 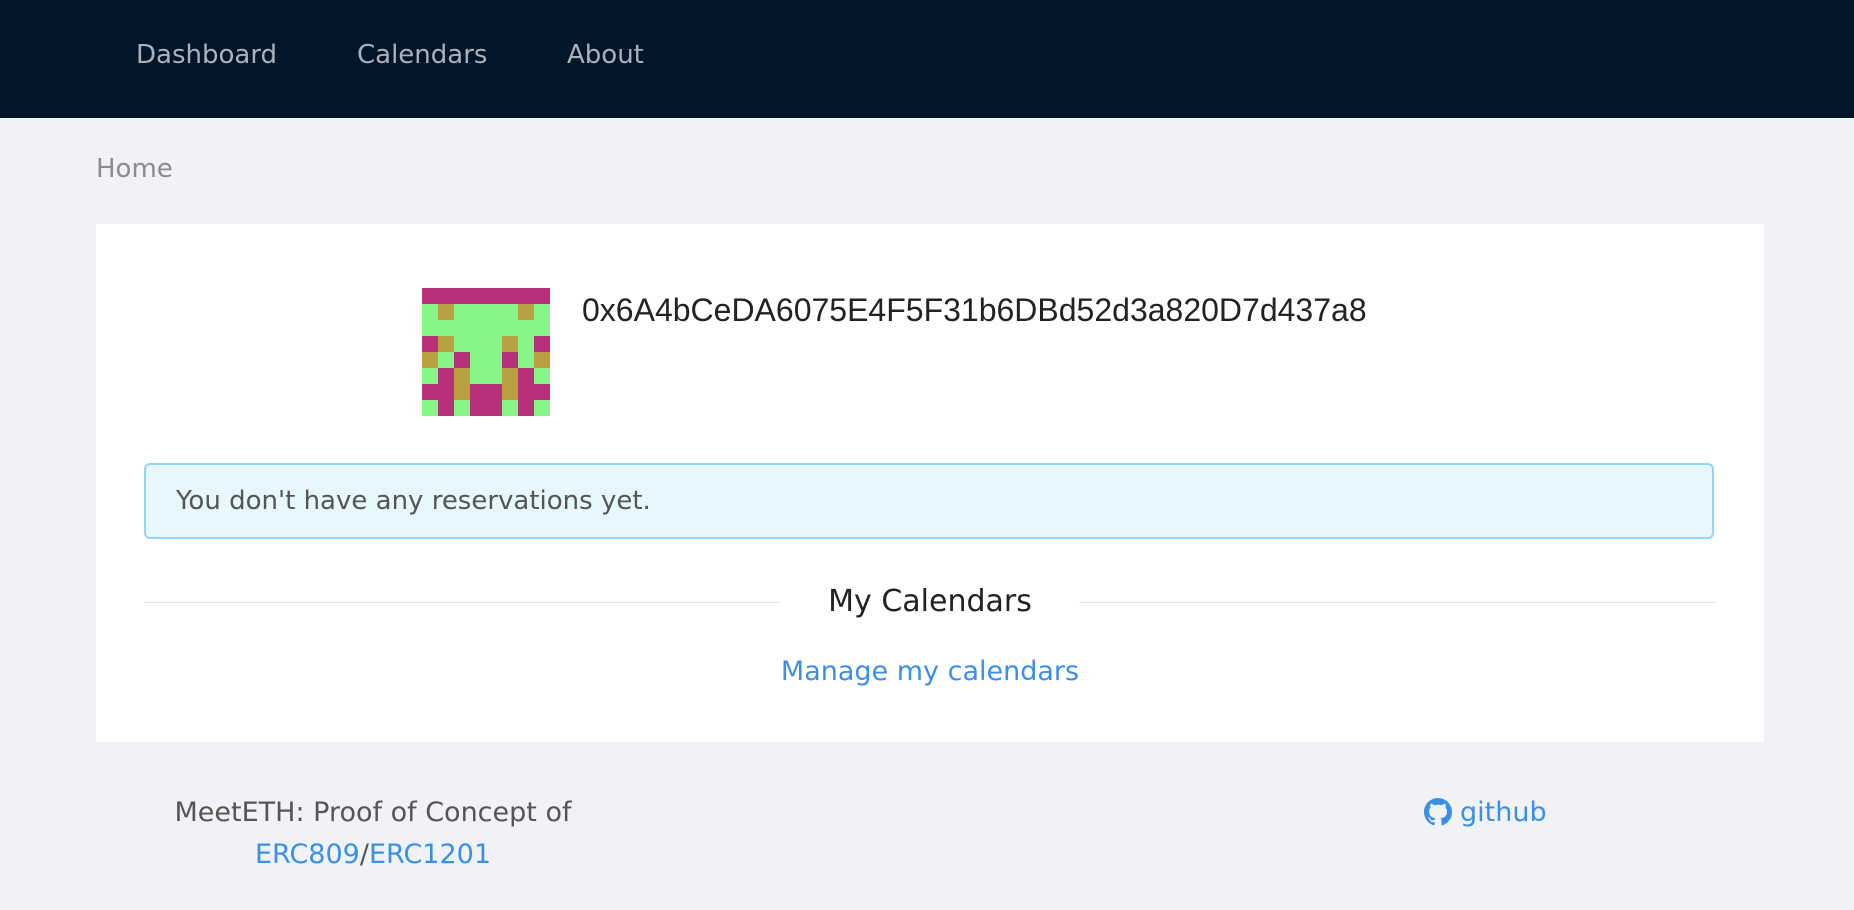 What do you see at coordinates (422, 55) in the screenshot?
I see `nav-calendars: Calendars` at bounding box center [422, 55].